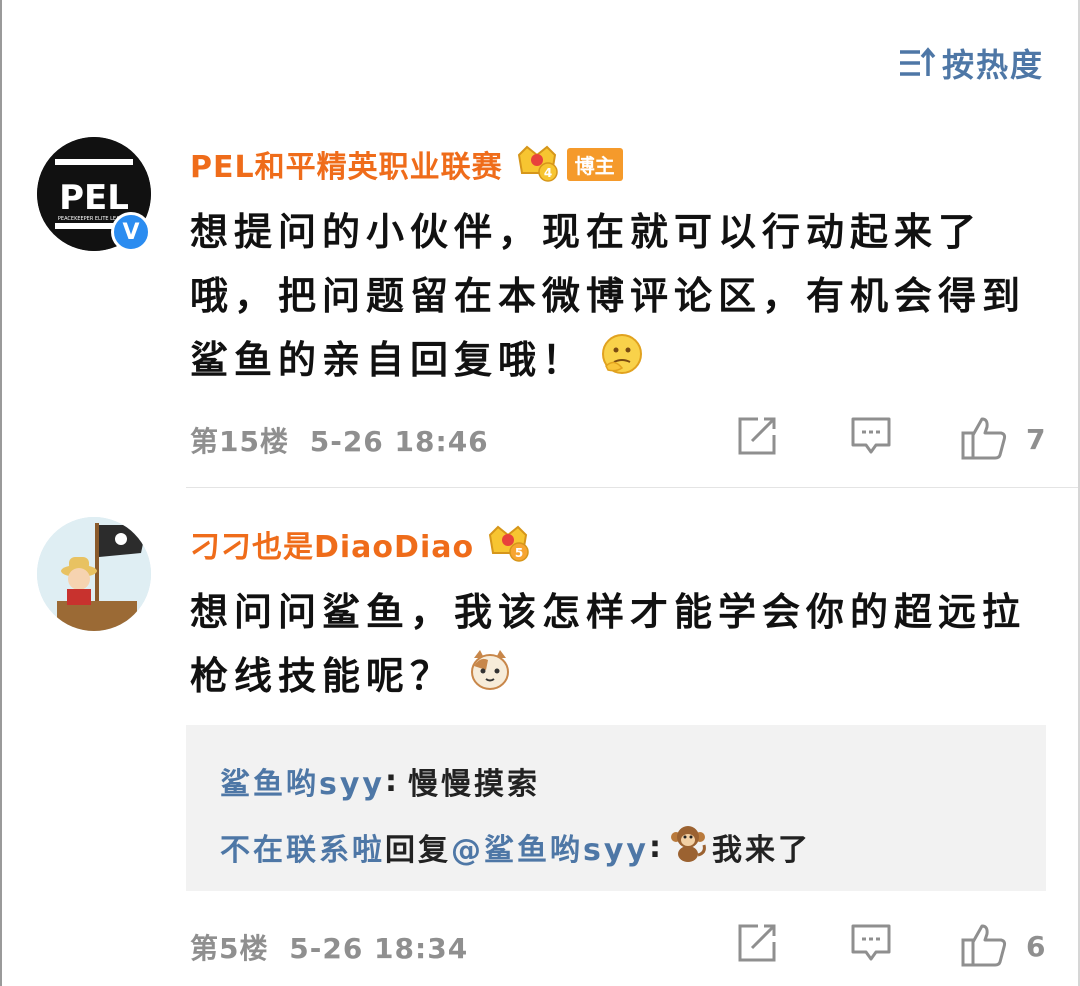 The image size is (1080, 986). Describe the element at coordinates (519, 553) in the screenshot. I see `svg-text: 5` at that location.